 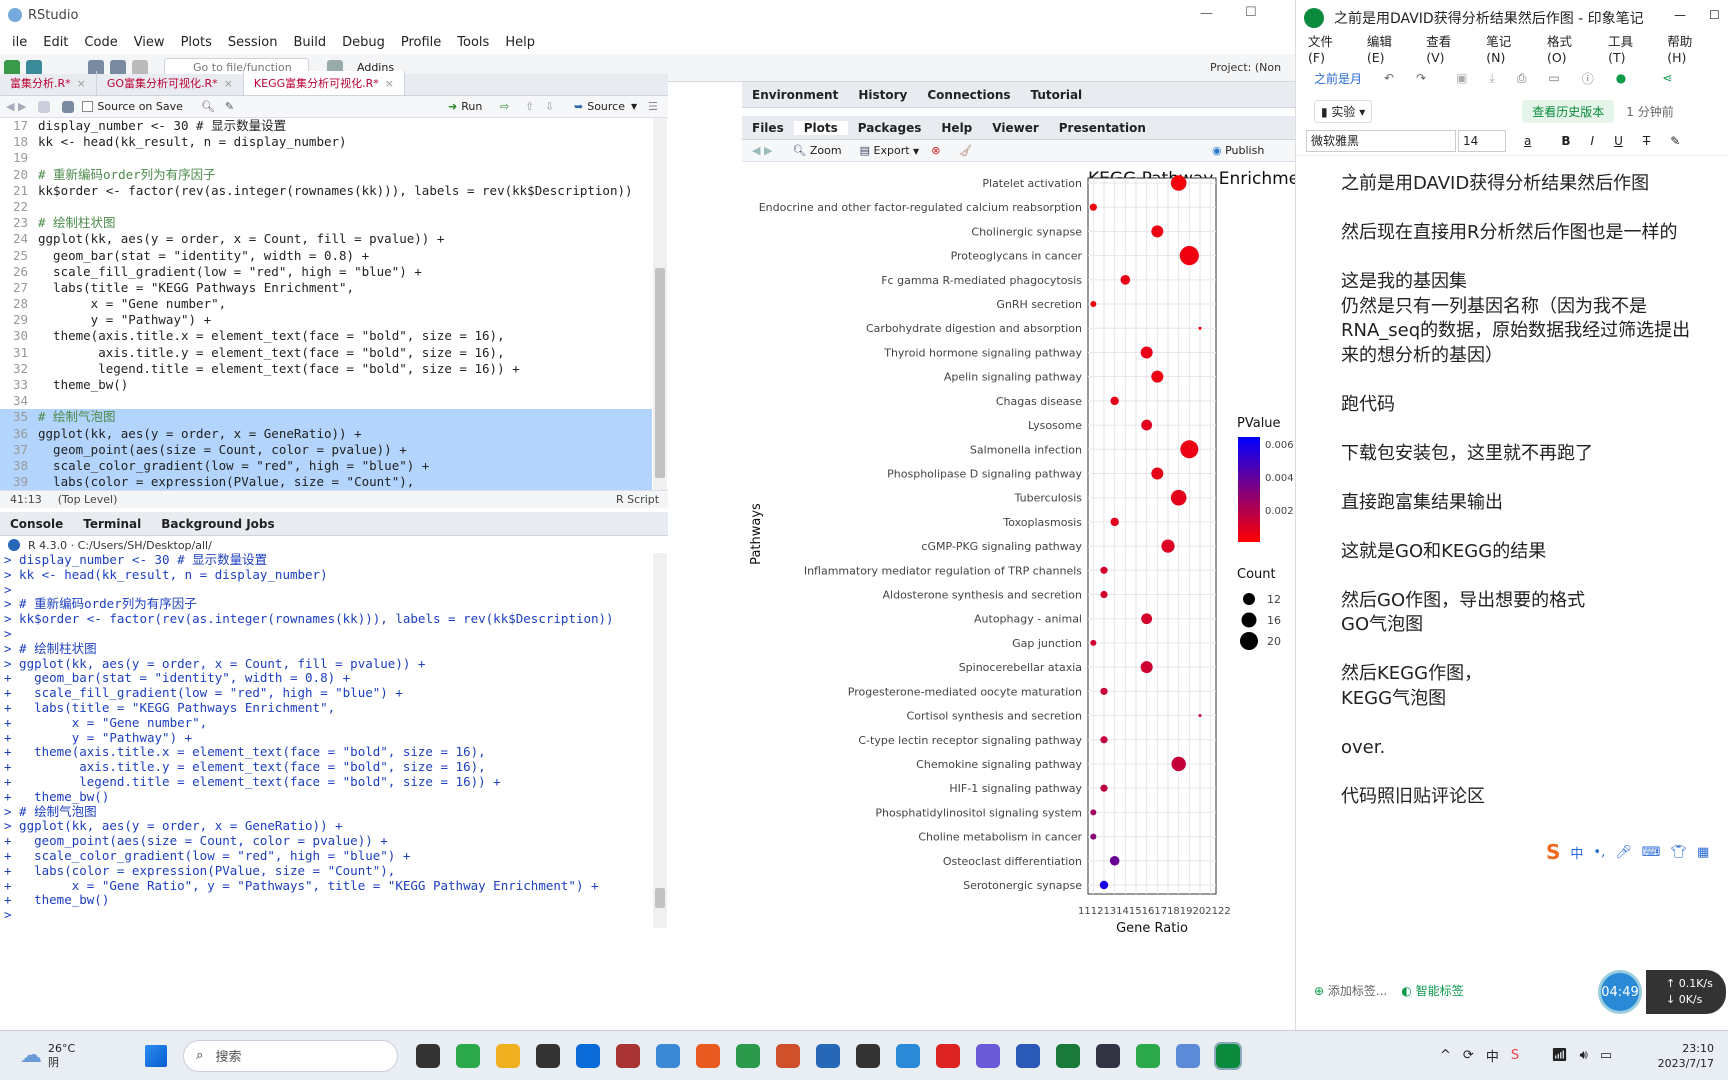 What do you see at coordinates (1461, 78) in the screenshot?
I see `doc-icon: ▣` at bounding box center [1461, 78].